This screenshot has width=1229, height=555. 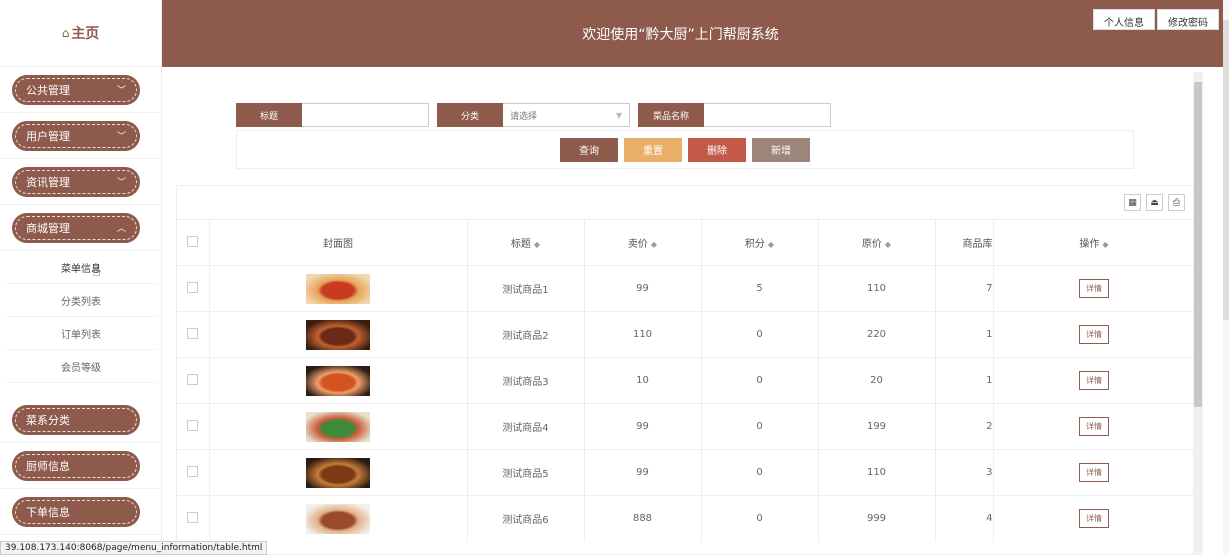 What do you see at coordinates (695, 33) in the screenshot?
I see `top-header: 欢迎使用“黔大厨”上门帮厨系统 个人信息 修改密码` at bounding box center [695, 33].